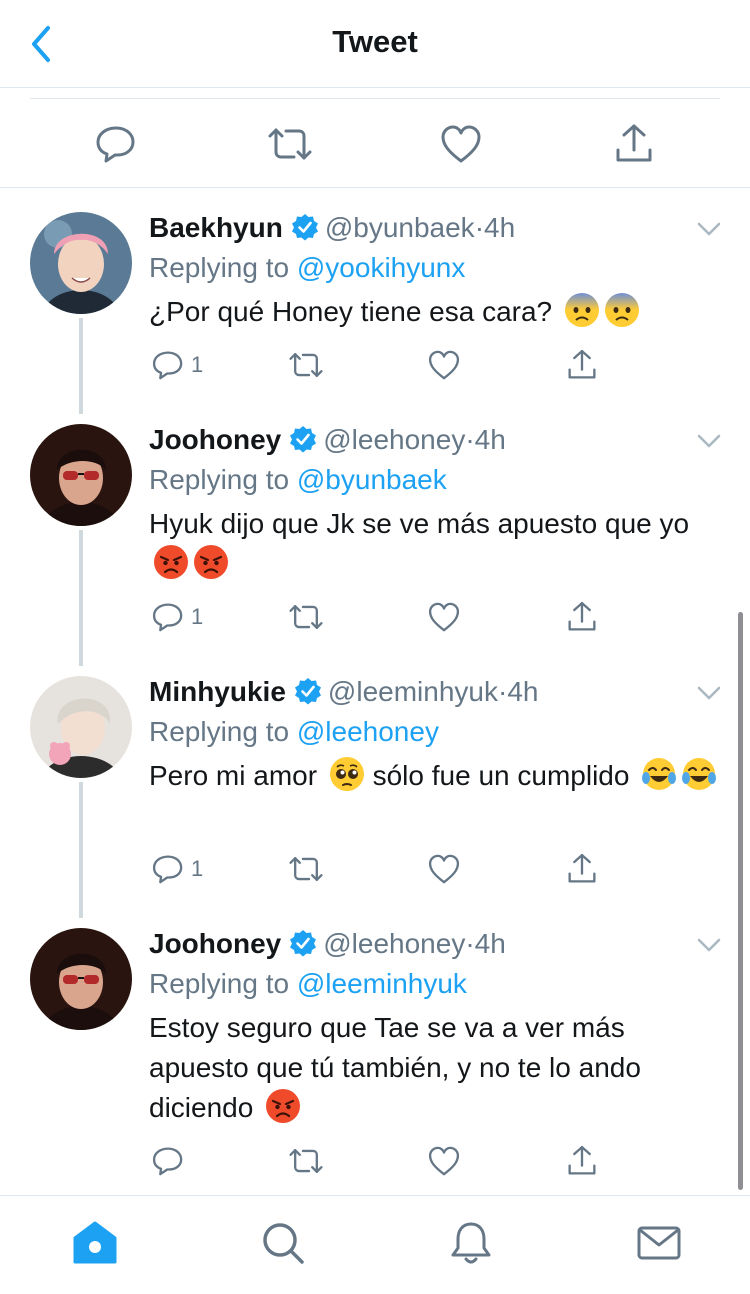 This screenshot has width=750, height=1294. I want to click on tweet-header: Minhyukie @leeminhyuk·4h, so click(343, 692).